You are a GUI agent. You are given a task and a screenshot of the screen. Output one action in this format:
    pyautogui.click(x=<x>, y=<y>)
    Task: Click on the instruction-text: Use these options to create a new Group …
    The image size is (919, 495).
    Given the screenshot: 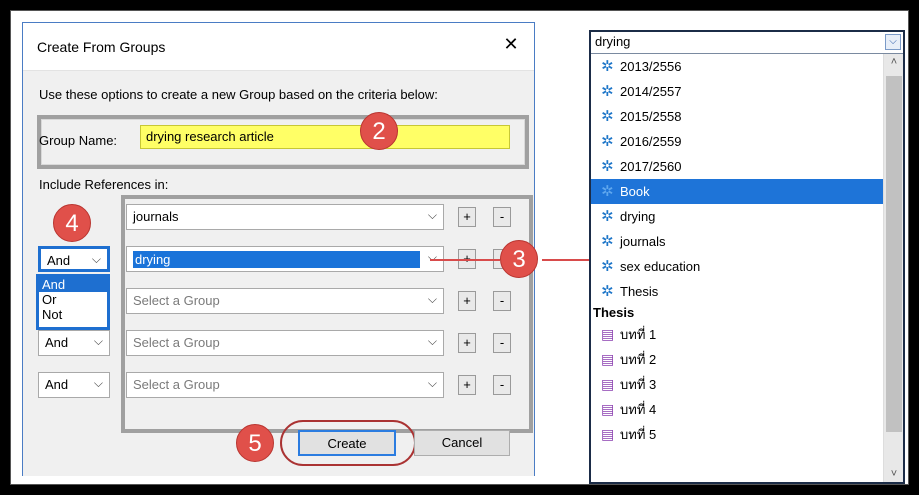 What is the action you would take?
    pyautogui.click(x=238, y=94)
    